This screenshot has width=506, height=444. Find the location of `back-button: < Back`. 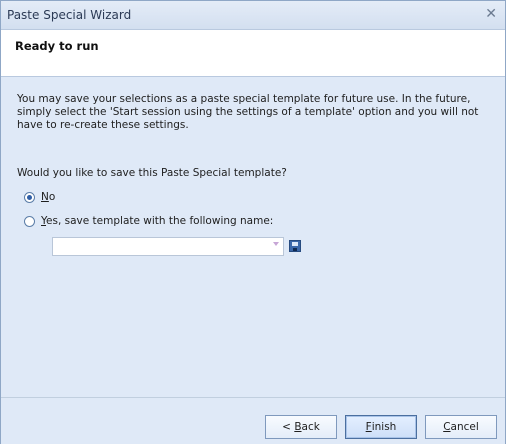

back-button: < Back is located at coordinates (301, 427).